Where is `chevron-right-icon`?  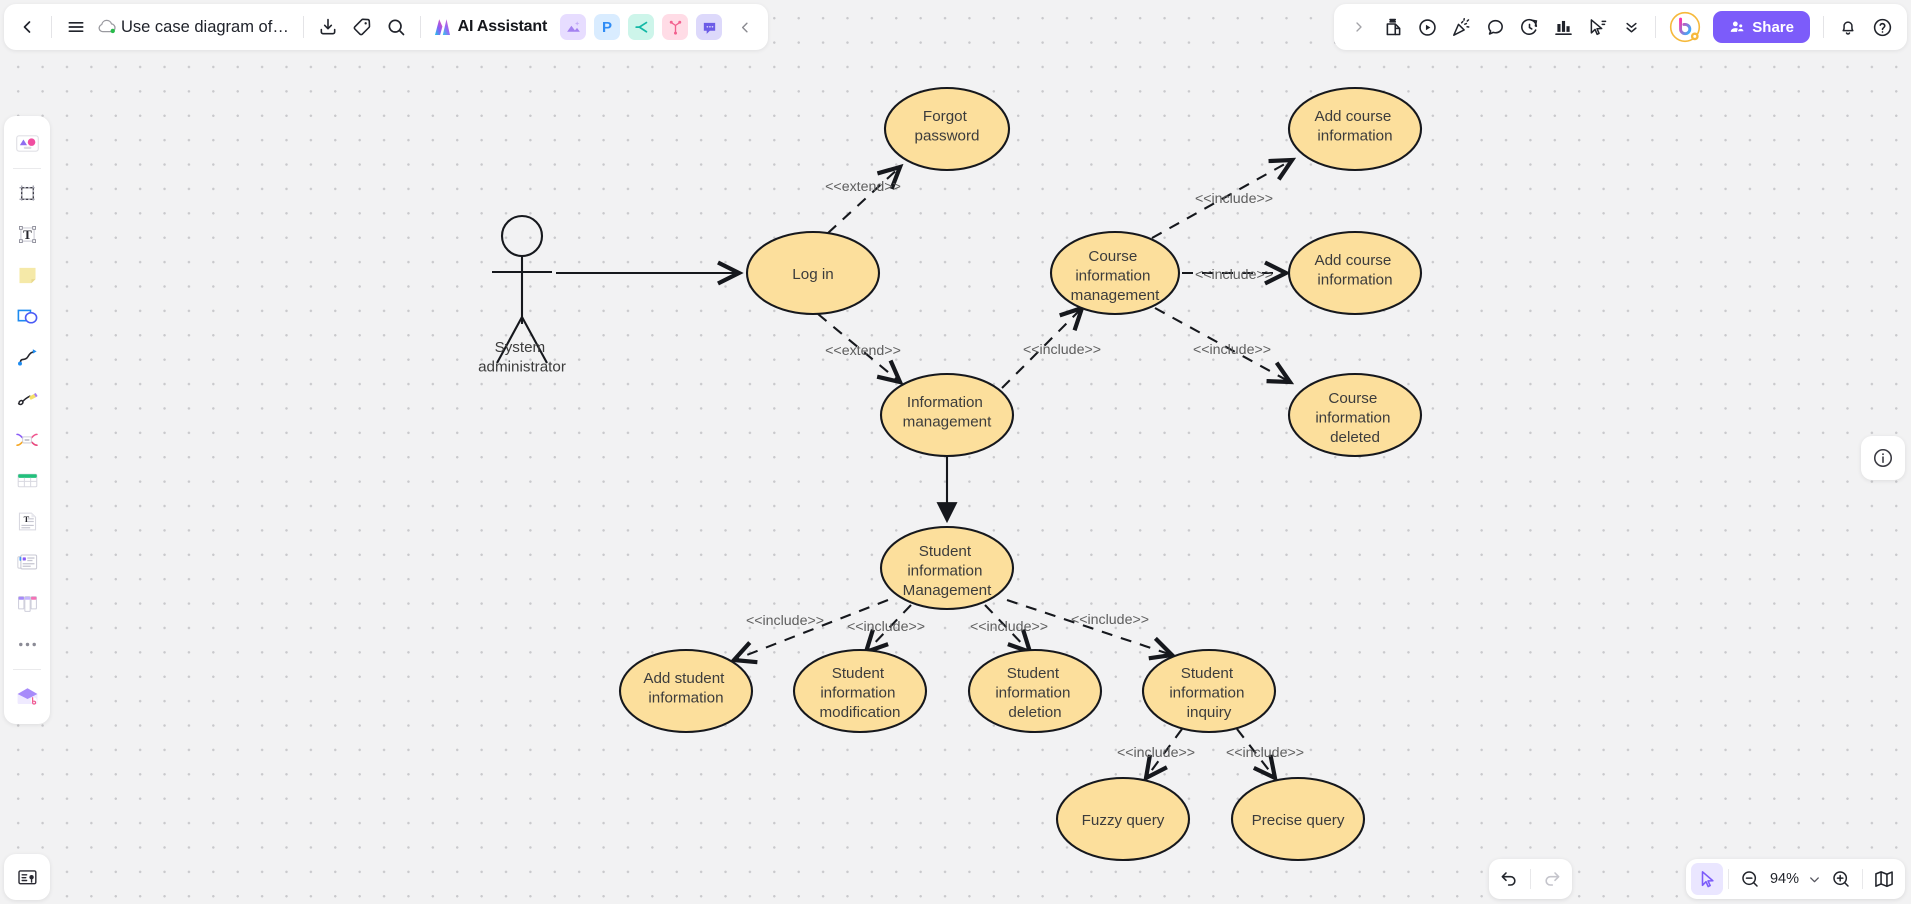
chevron-right-icon is located at coordinates (1359, 27).